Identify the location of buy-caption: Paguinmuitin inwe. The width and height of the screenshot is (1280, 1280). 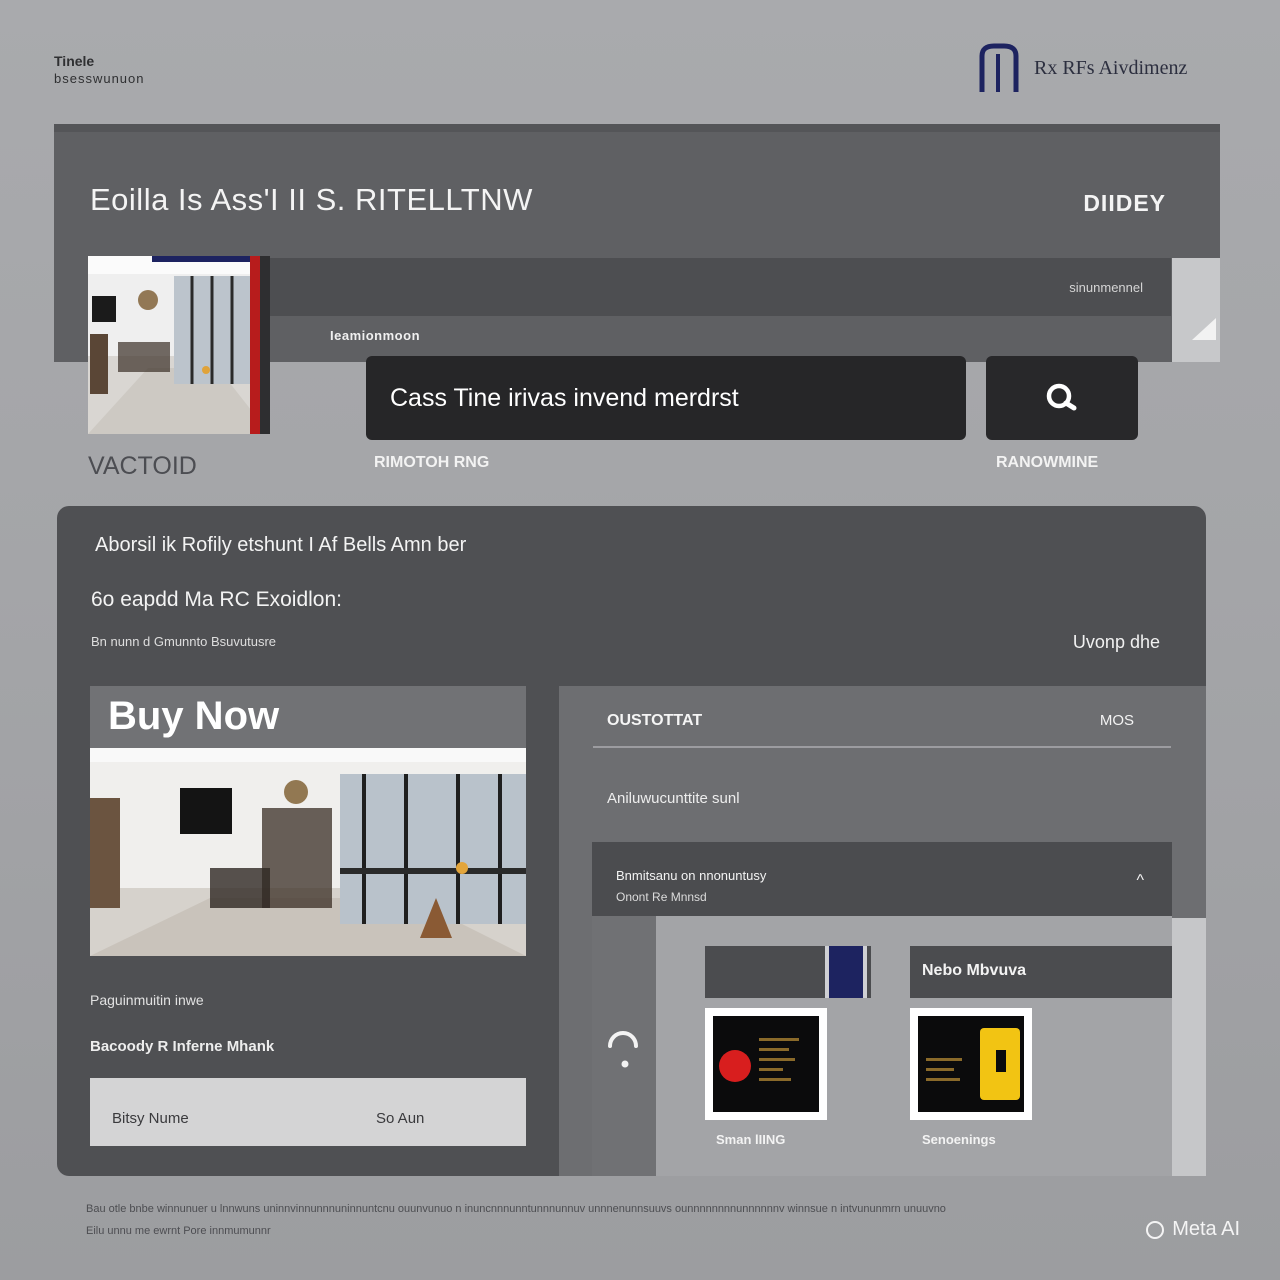
(147, 1000).